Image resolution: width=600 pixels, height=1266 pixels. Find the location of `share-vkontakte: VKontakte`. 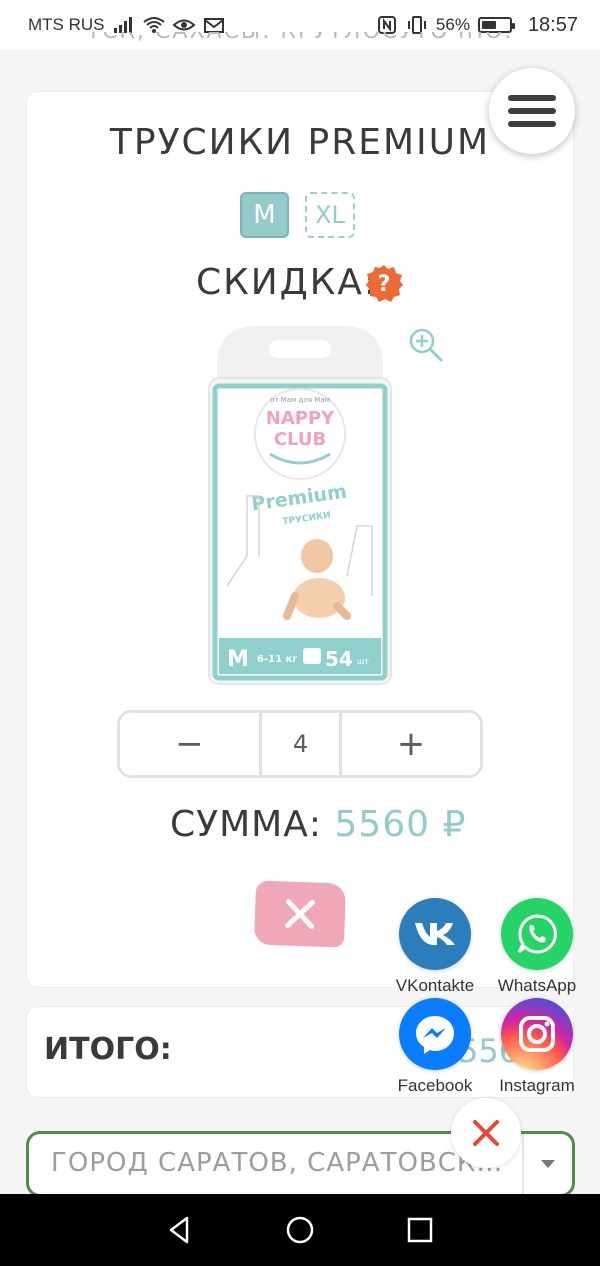

share-vkontakte: VKontakte is located at coordinates (435, 947).